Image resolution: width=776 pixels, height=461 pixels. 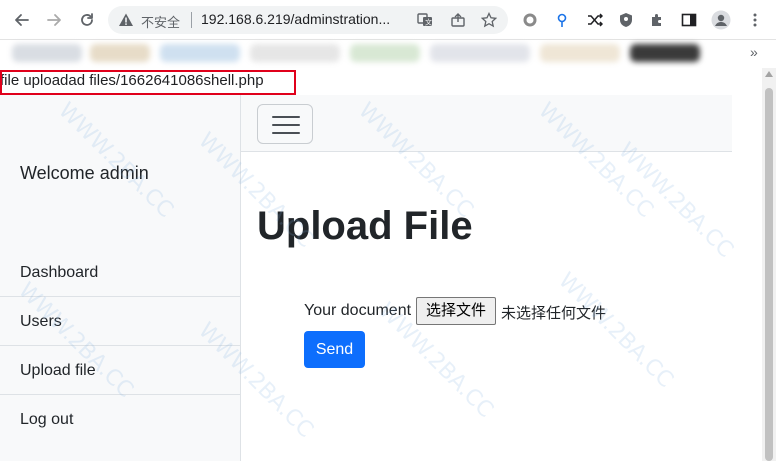 I want to click on page-scrollbar, so click(x=754, y=264).